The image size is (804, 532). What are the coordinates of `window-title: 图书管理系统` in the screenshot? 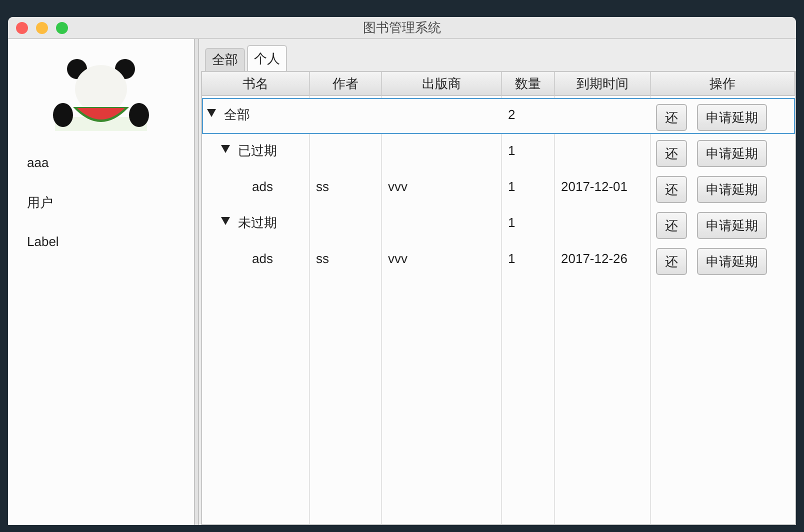 It's located at (402, 27).